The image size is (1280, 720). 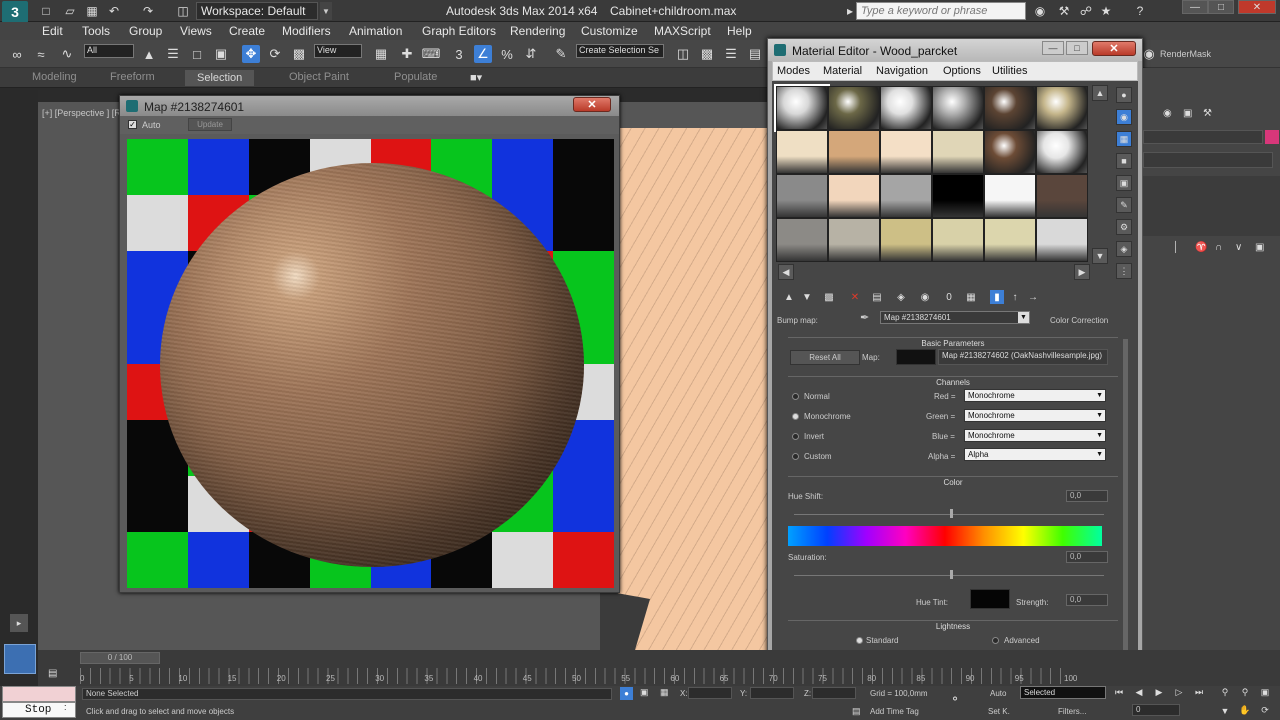 I want to click on go-to-parent-icon: ↑, so click(x=1015, y=297).